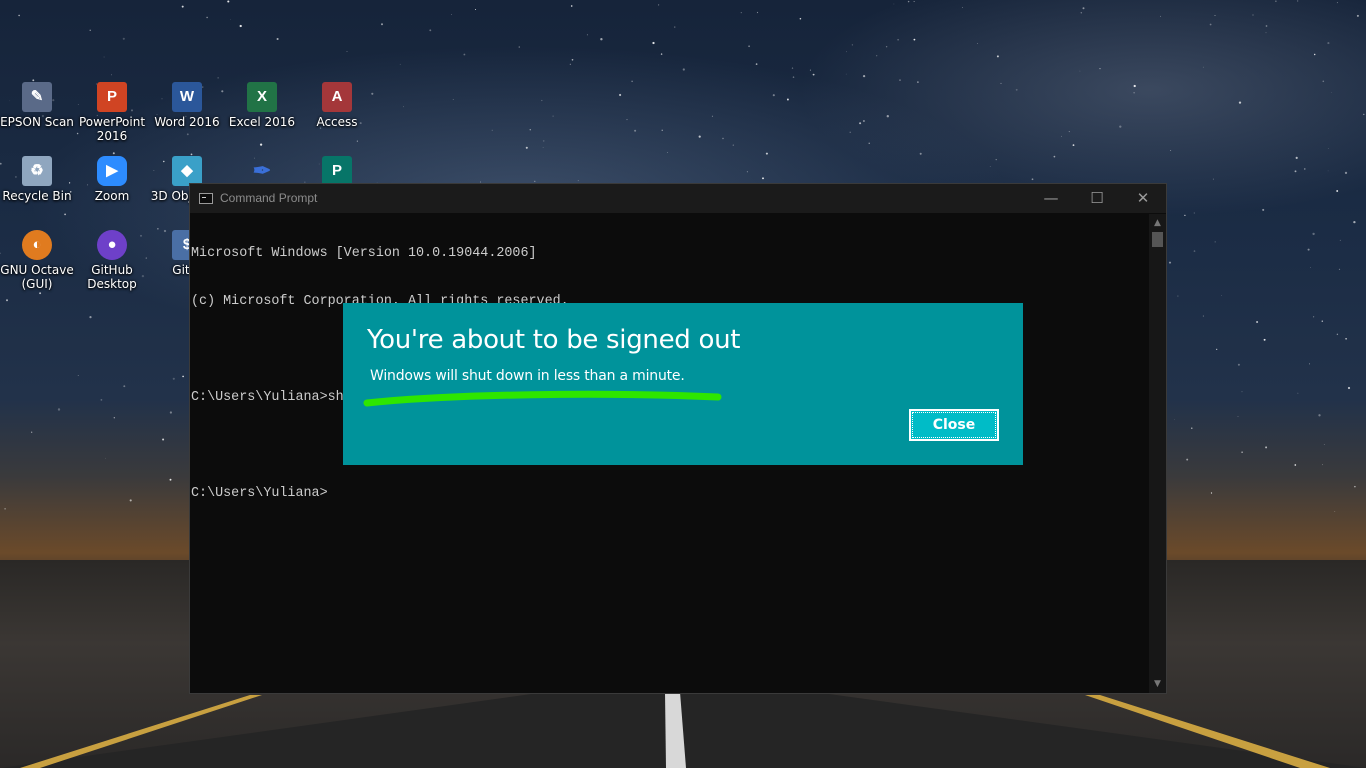 The height and width of the screenshot is (768, 1366). What do you see at coordinates (1097, 198) in the screenshot?
I see `maximize-button: ☐` at bounding box center [1097, 198].